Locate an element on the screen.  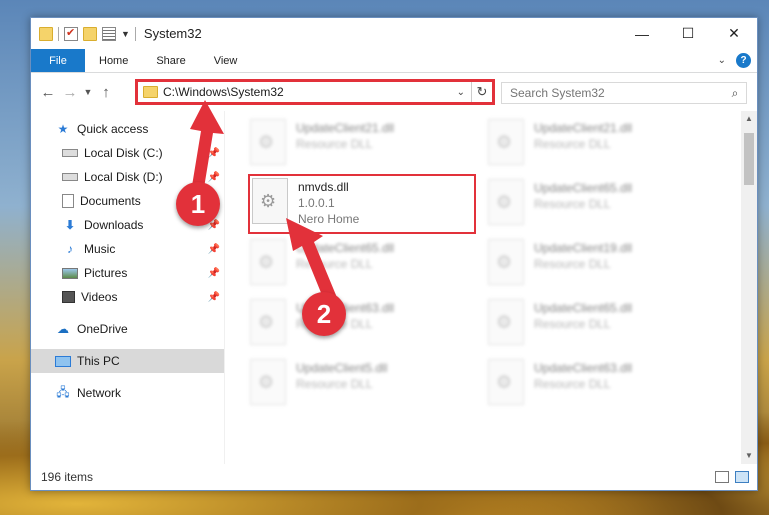
step-badge-2: 2 is located at coordinates (324, 314).